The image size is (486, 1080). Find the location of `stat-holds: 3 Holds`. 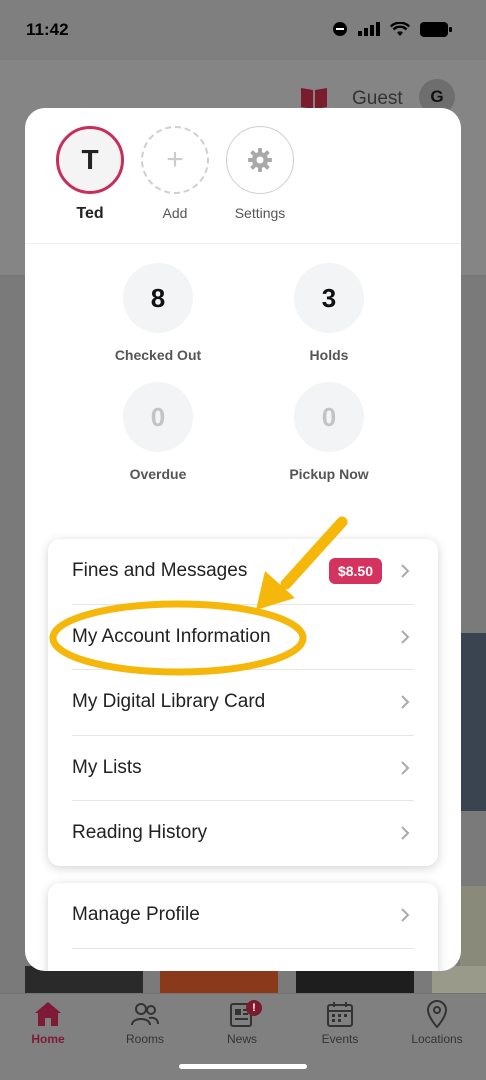

stat-holds: 3 Holds is located at coordinates (329, 313).